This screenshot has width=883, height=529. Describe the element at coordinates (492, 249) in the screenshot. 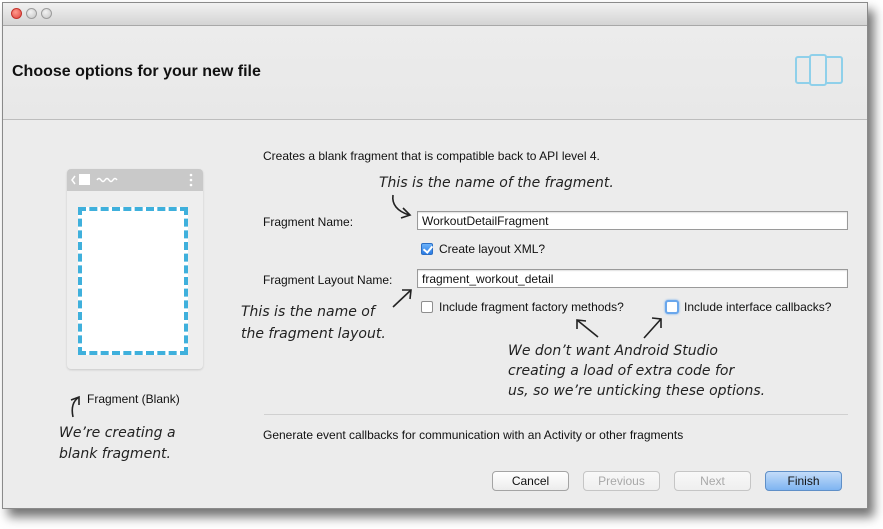

I see `create-layout-label: Create layout XML?` at that location.